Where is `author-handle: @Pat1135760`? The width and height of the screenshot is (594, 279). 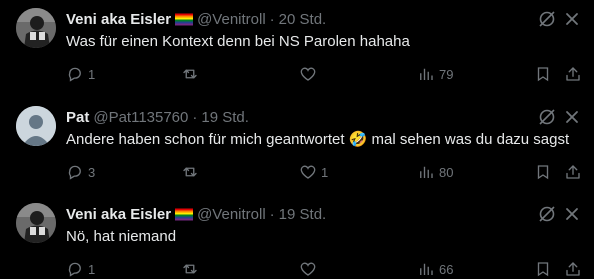 author-handle: @Pat1135760 is located at coordinates (140, 117).